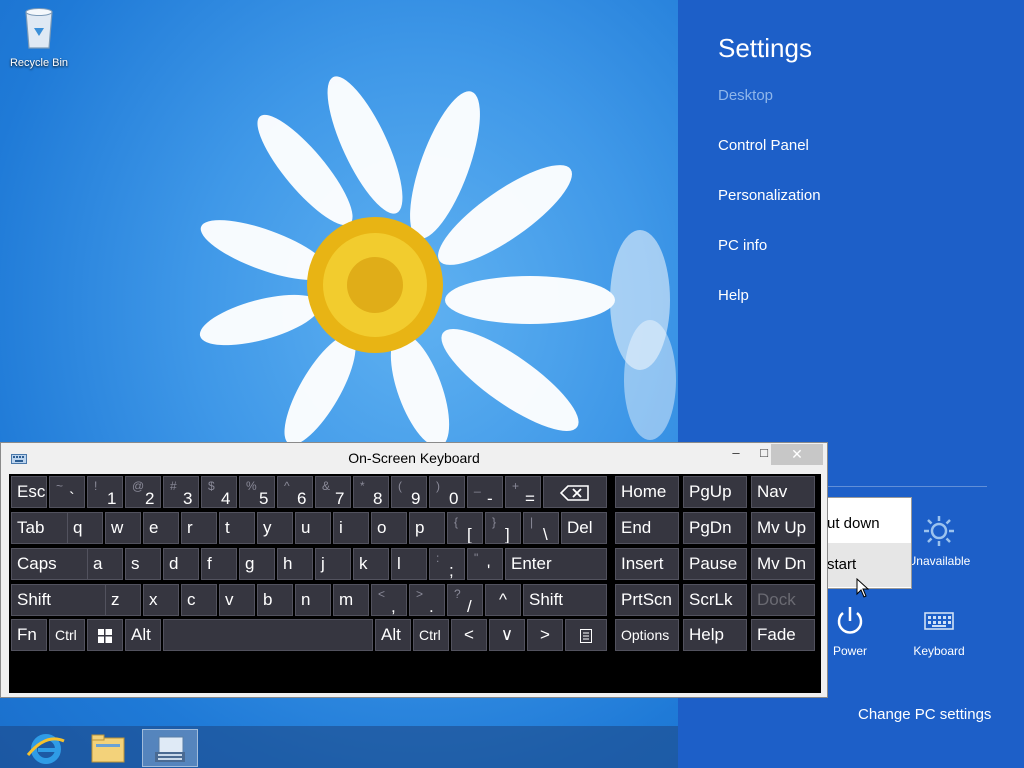 The image size is (1024, 768). What do you see at coordinates (333, 564) in the screenshot?
I see `key-j: j` at bounding box center [333, 564].